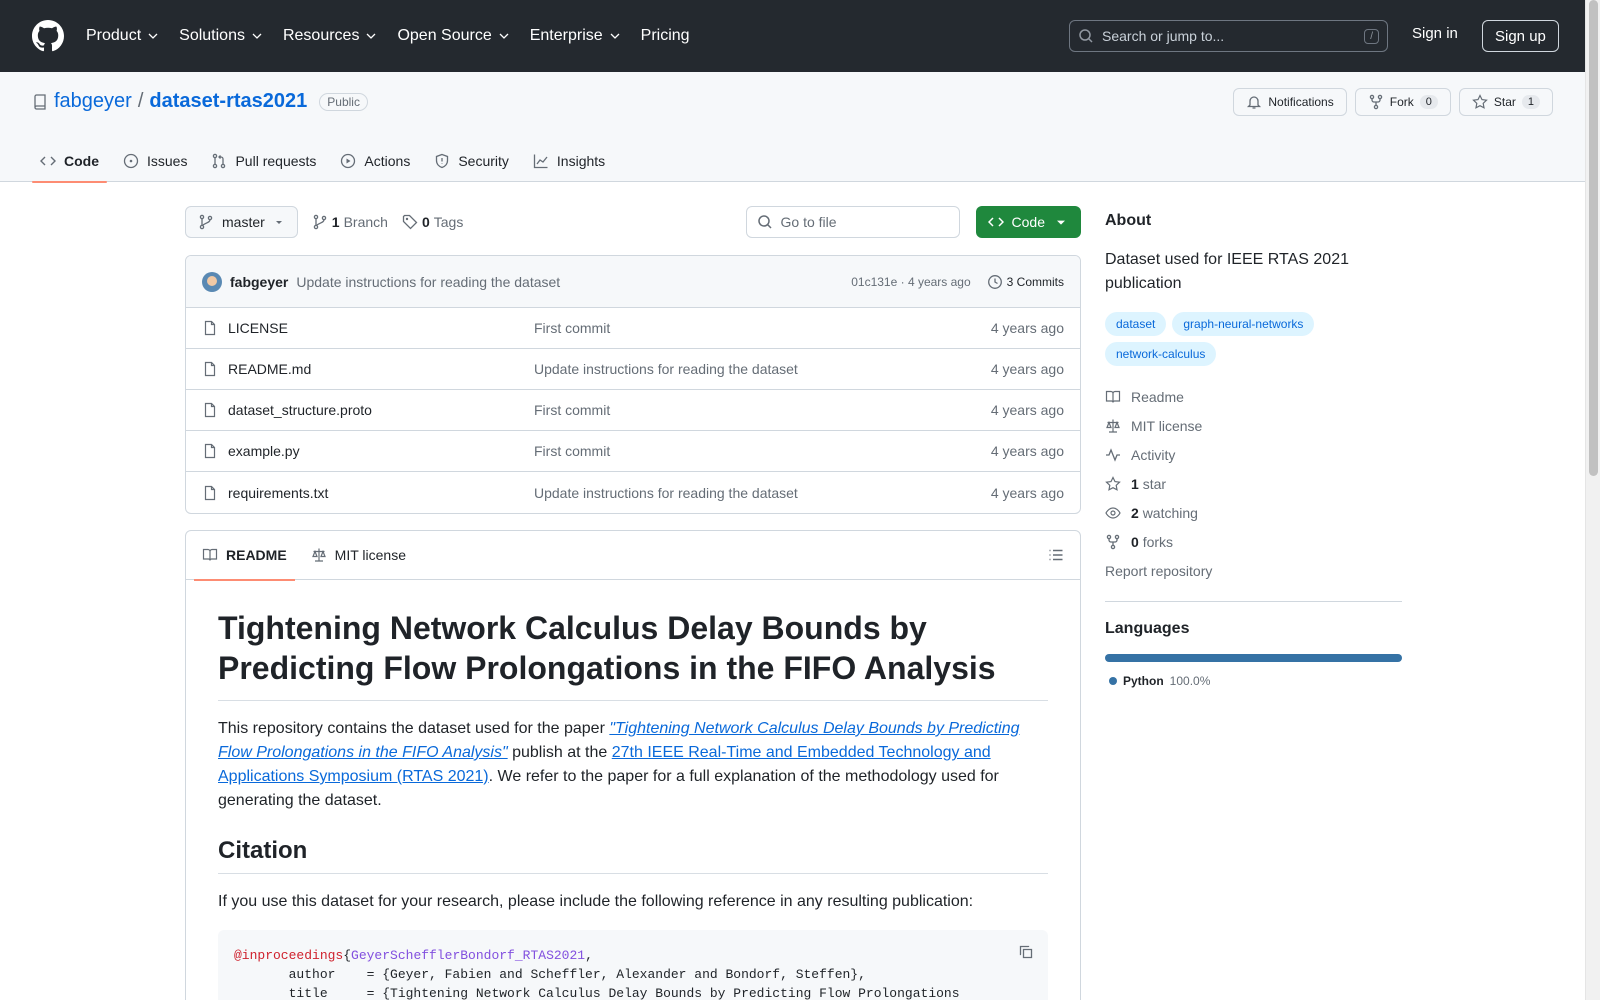 The image size is (1600, 1000). I want to click on github-logo-icon, so click(48, 36).